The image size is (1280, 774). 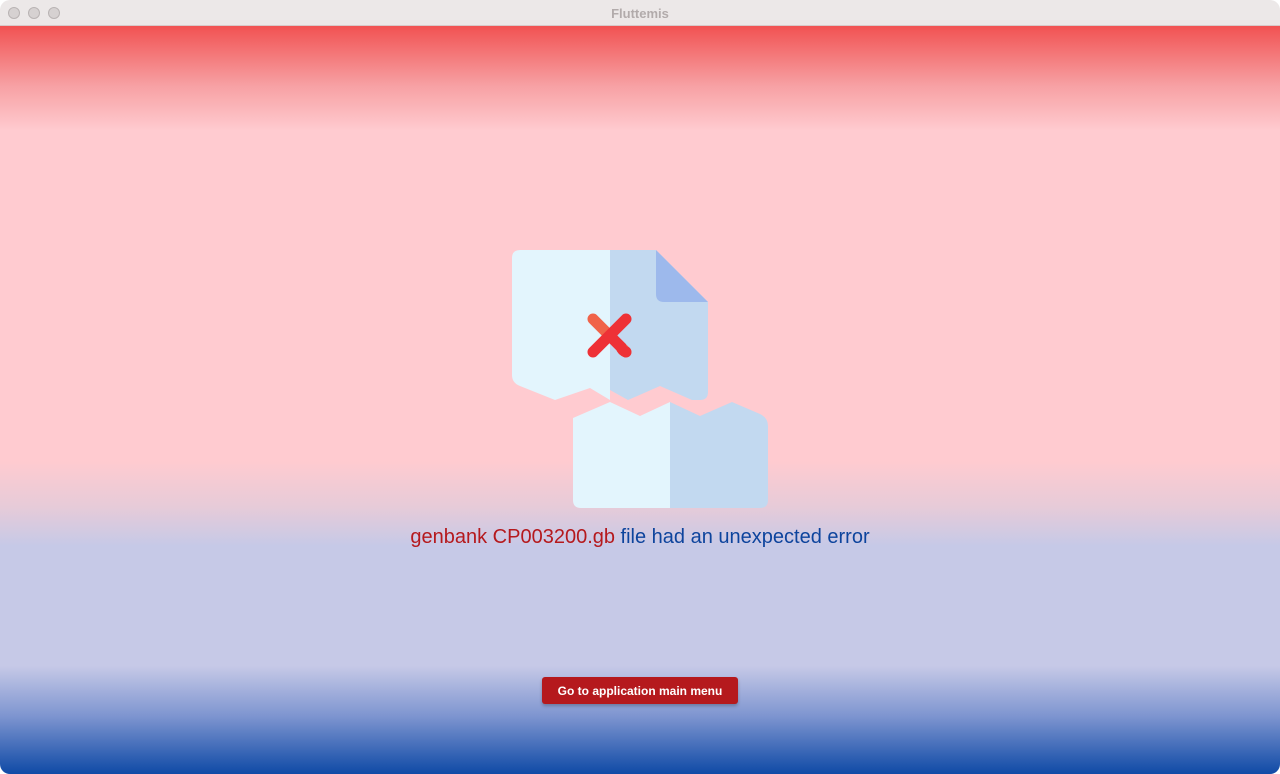 I want to click on broken-file-error-icon, so click(x=640, y=379).